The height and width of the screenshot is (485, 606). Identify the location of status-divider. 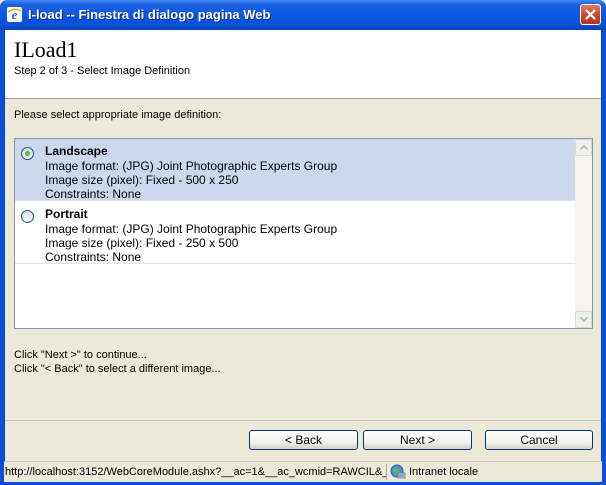
(386, 472).